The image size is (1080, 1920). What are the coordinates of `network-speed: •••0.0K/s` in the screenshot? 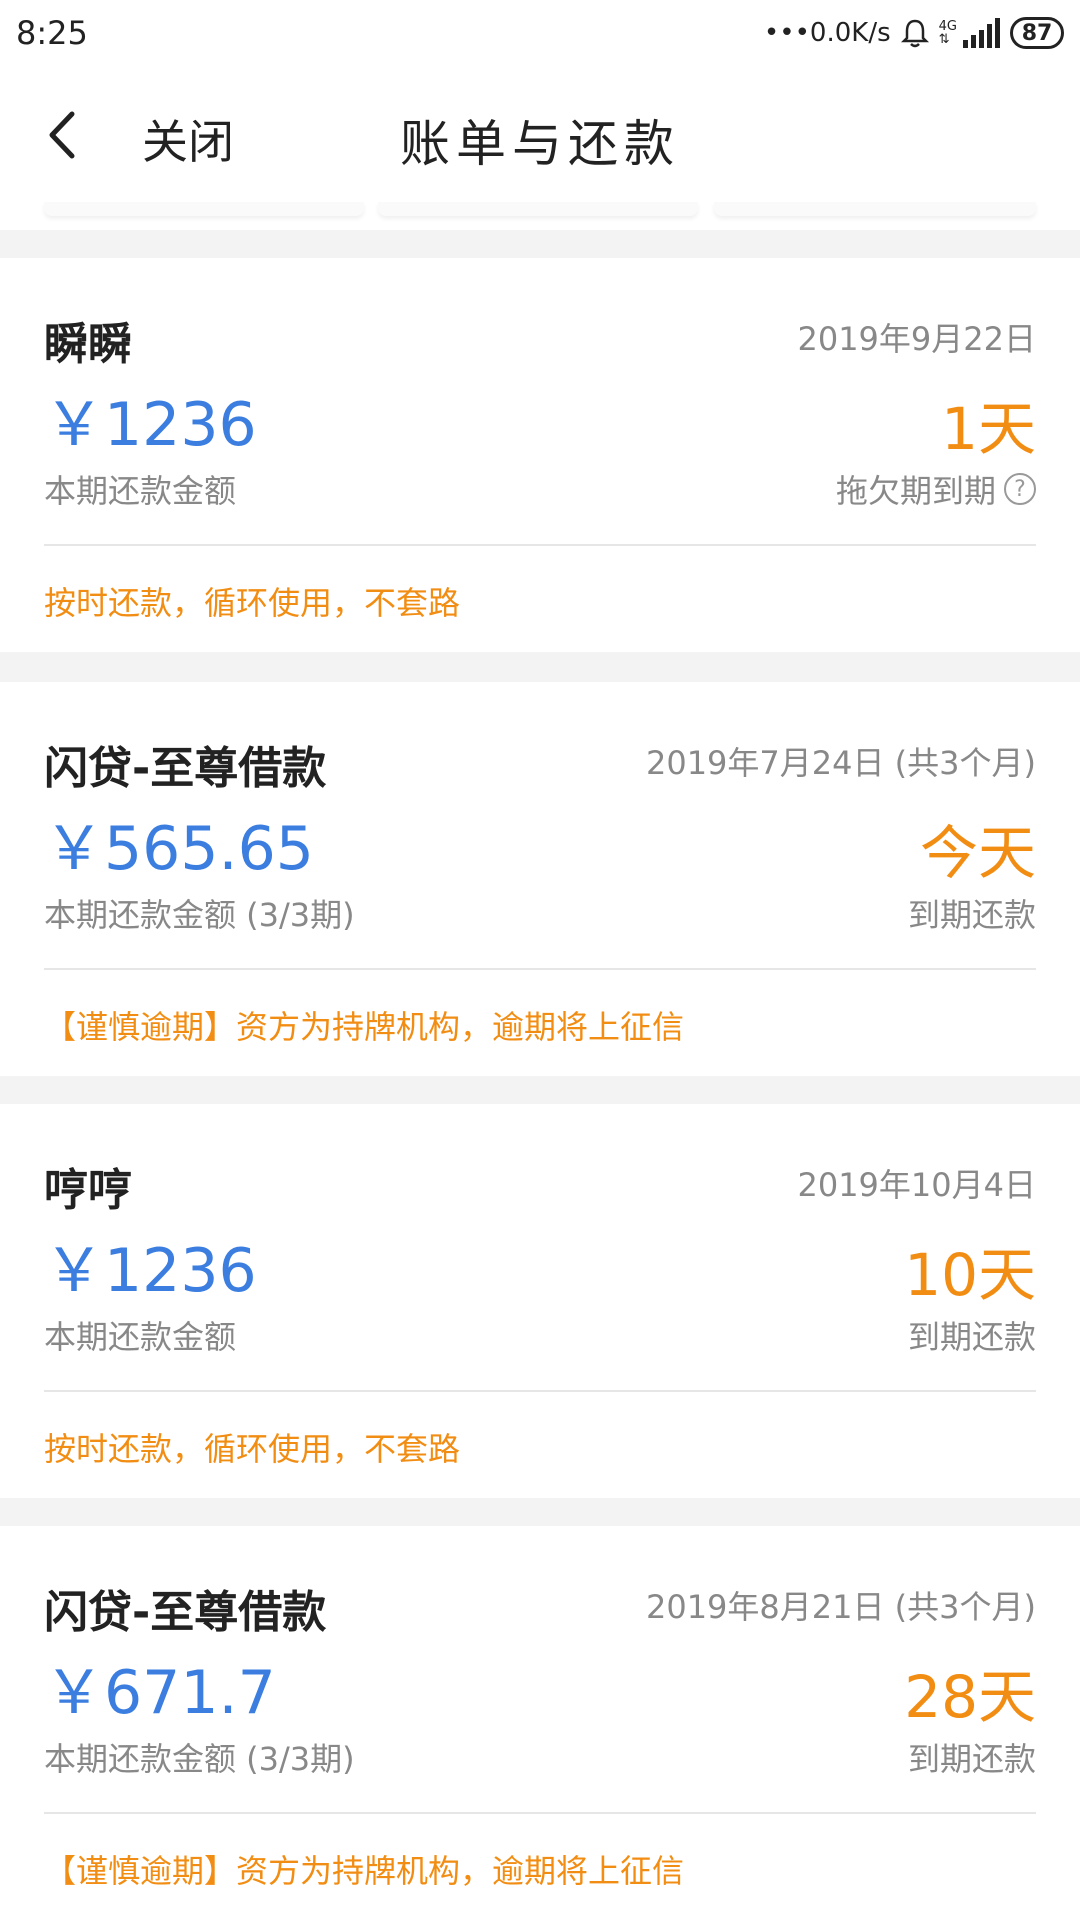 It's located at (827, 33).